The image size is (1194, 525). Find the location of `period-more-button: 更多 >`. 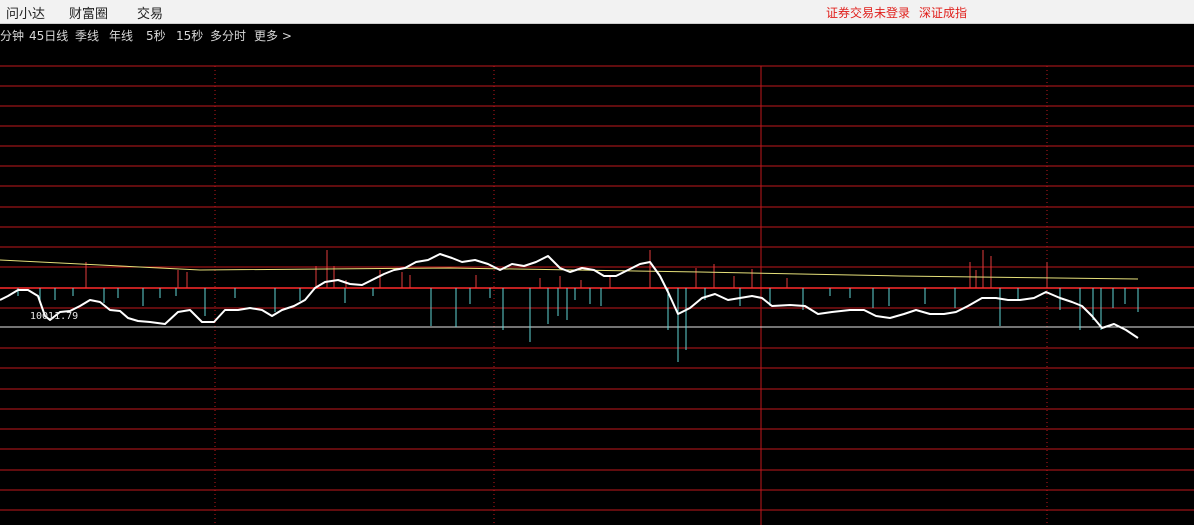

period-more-button: 更多 > is located at coordinates (273, 35).